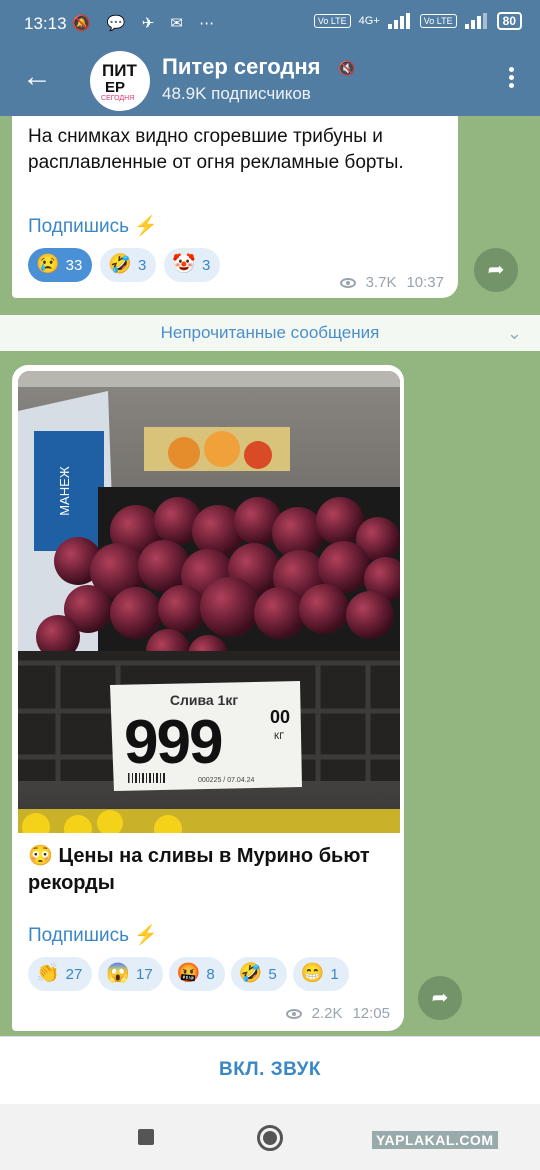 This screenshot has width=540, height=1170. I want to click on volte-icon: Vo LTE, so click(332, 21).